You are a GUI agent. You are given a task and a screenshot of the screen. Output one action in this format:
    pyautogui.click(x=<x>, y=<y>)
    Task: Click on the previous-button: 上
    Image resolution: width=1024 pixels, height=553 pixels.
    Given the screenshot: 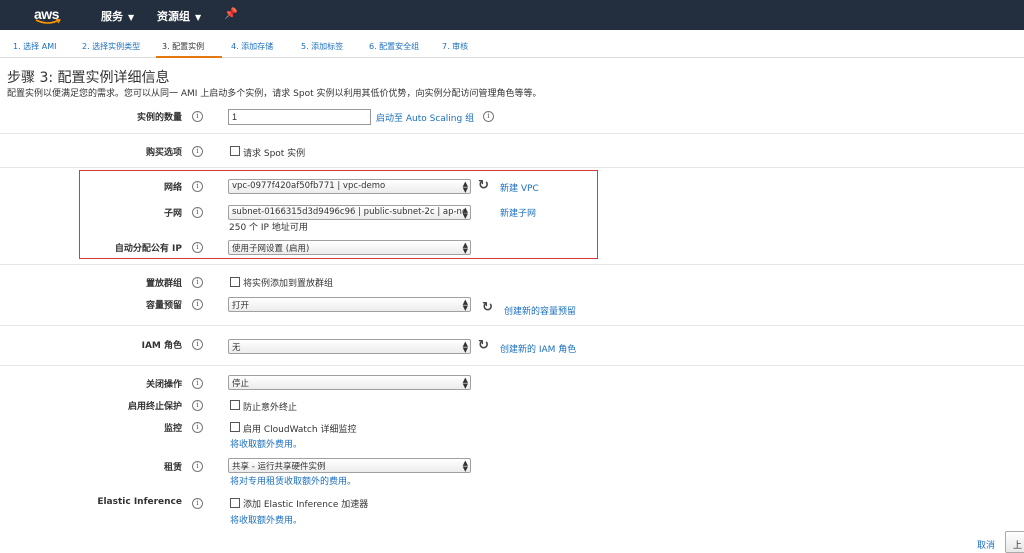 What is the action you would take?
    pyautogui.click(x=1014, y=542)
    